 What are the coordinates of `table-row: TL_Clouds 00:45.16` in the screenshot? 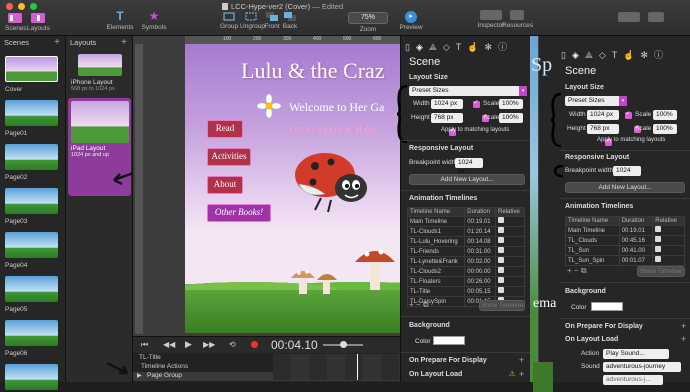 It's located at (625, 240).